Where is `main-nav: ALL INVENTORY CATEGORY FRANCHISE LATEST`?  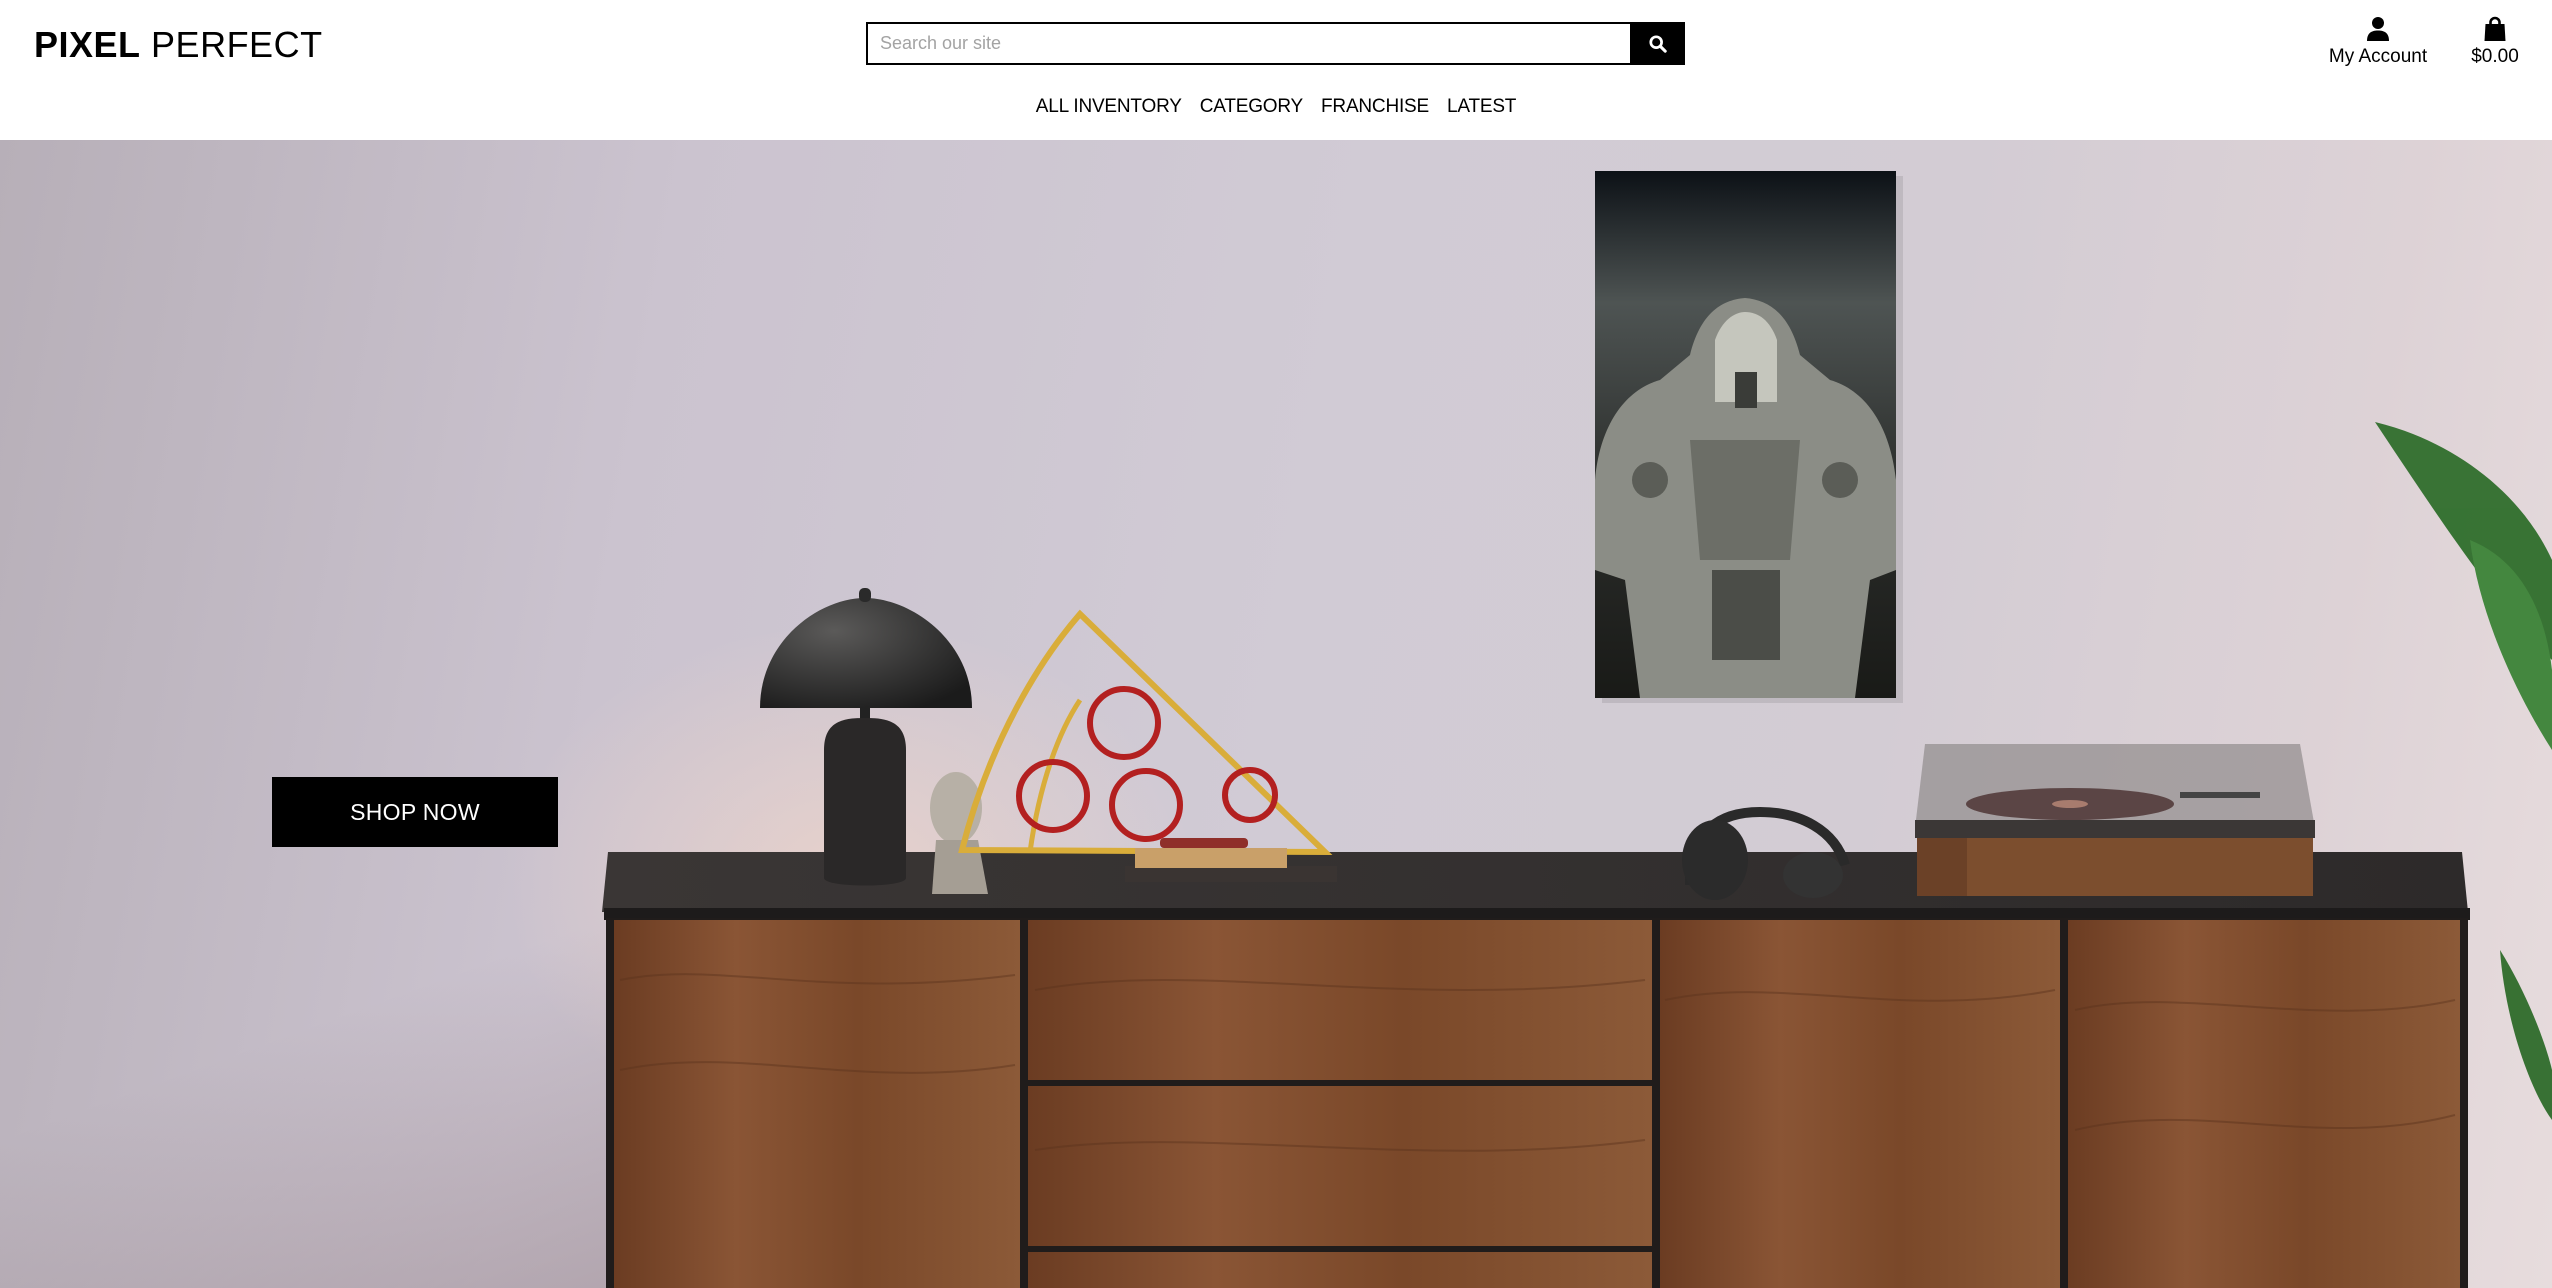
main-nav: ALL INVENTORY CATEGORY FRANCHISE LATEST is located at coordinates (1276, 107).